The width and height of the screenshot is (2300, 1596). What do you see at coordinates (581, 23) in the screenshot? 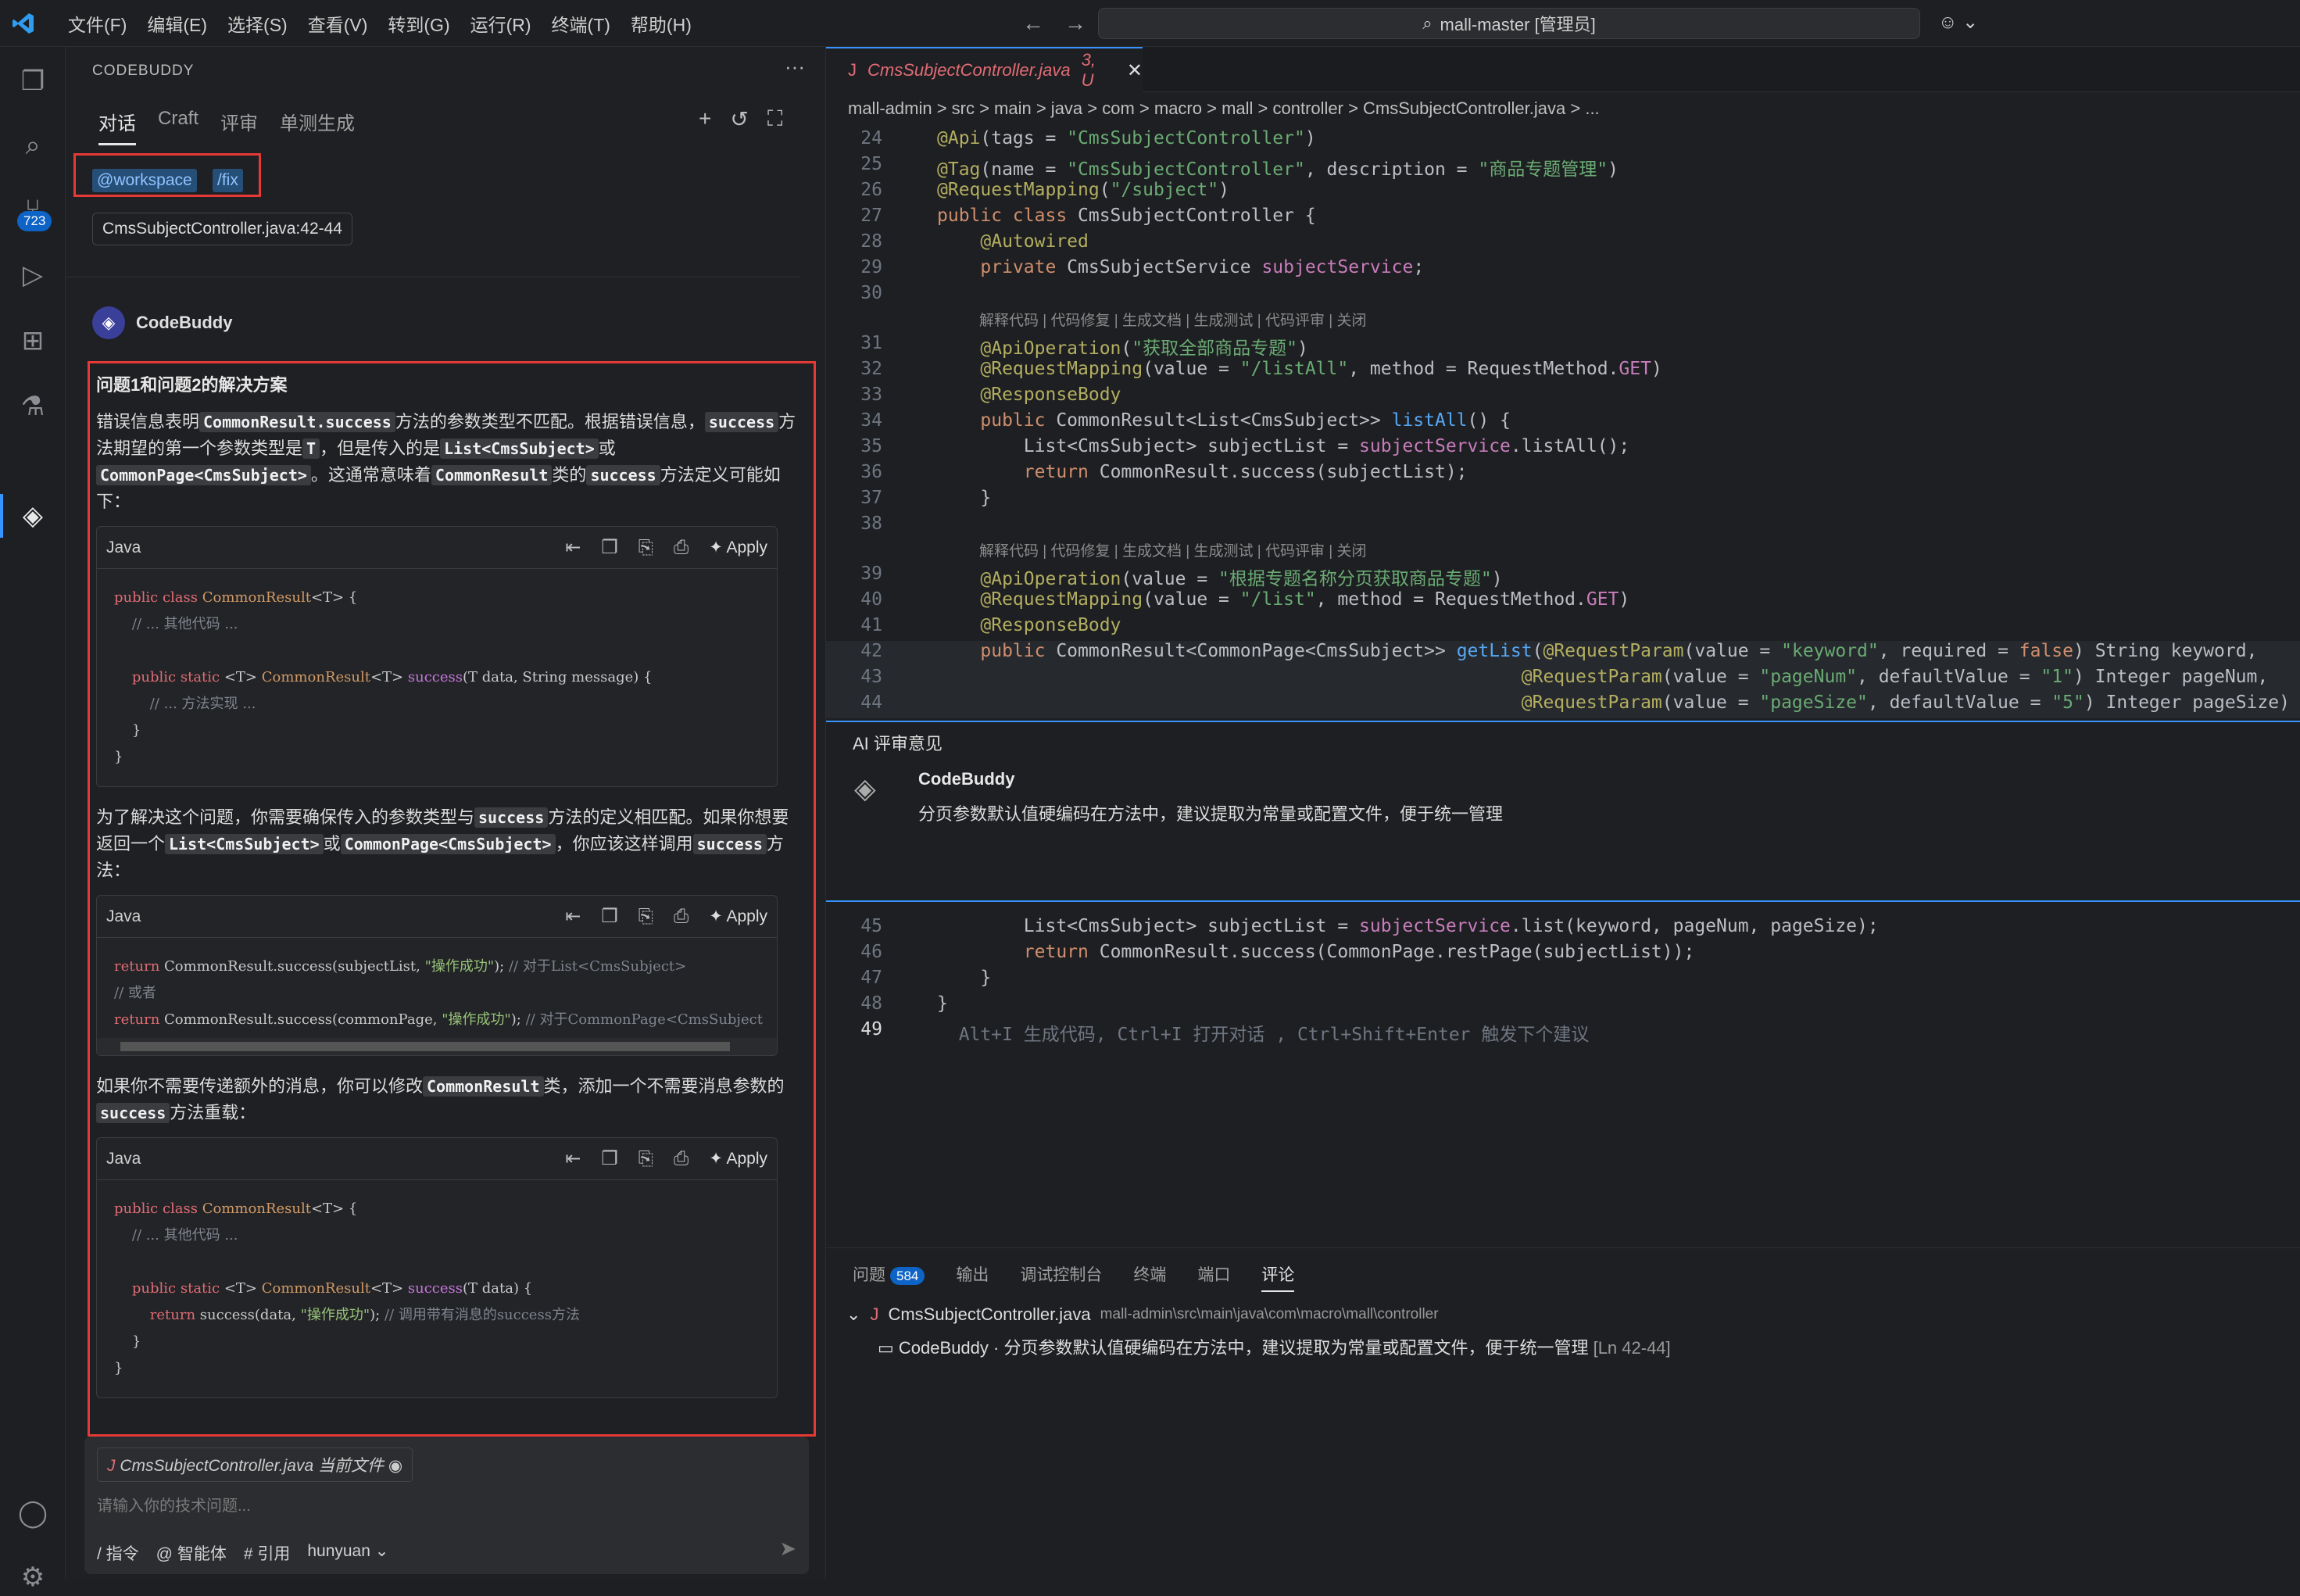
I see `menu-terminal: 终端(T)` at bounding box center [581, 23].